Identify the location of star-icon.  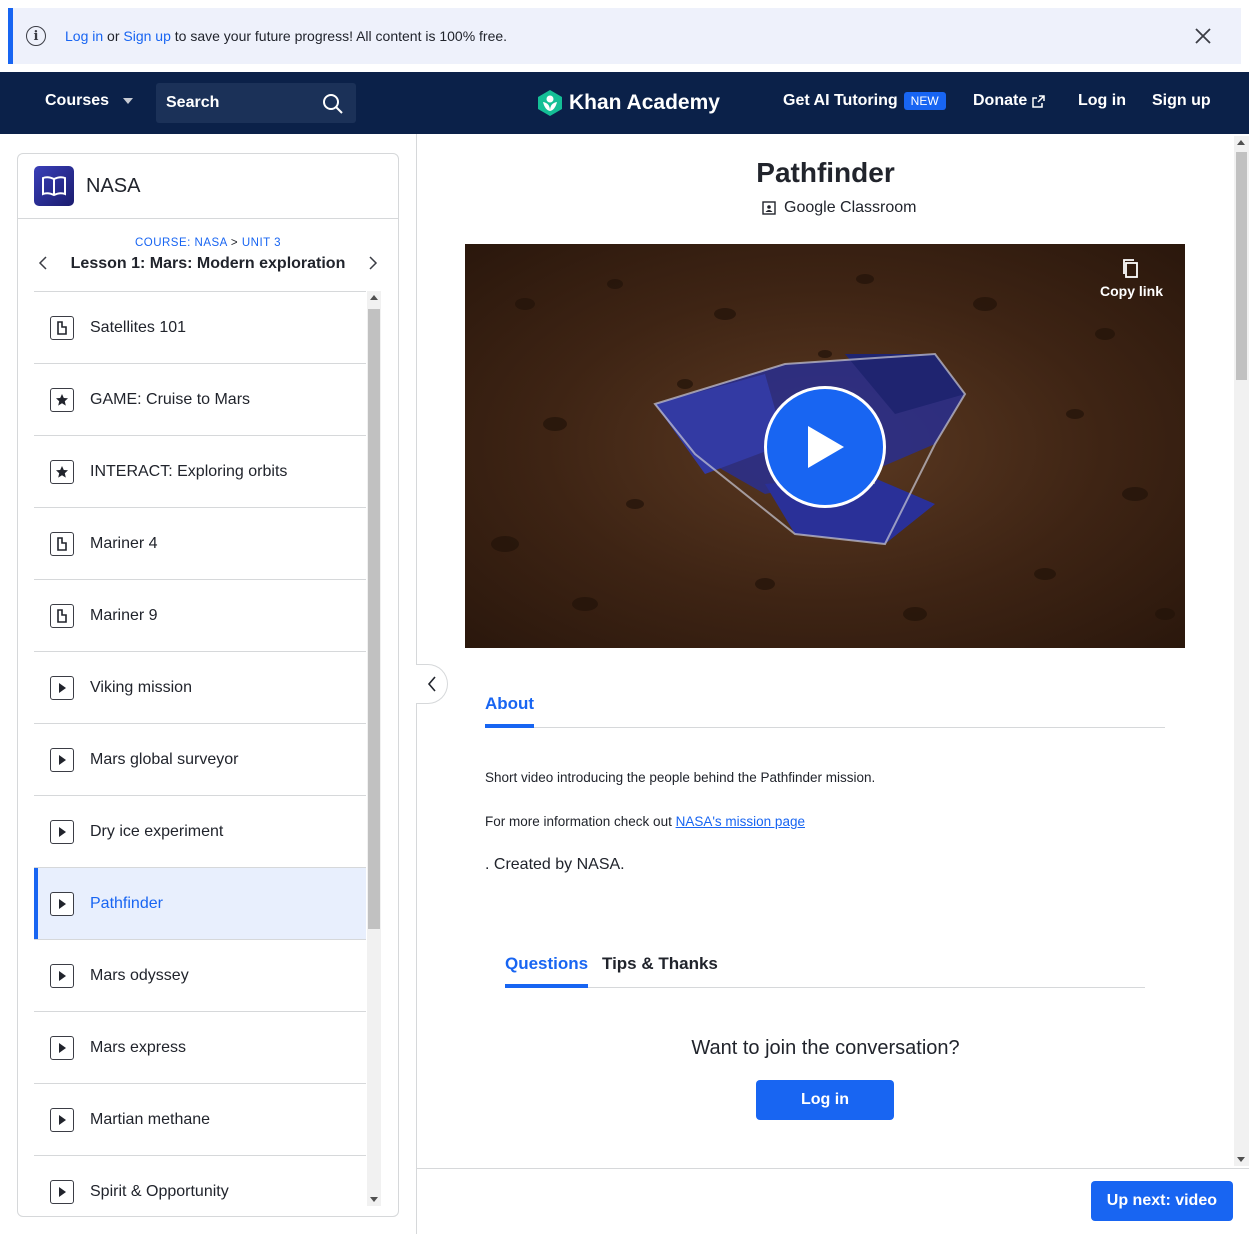
(62, 399).